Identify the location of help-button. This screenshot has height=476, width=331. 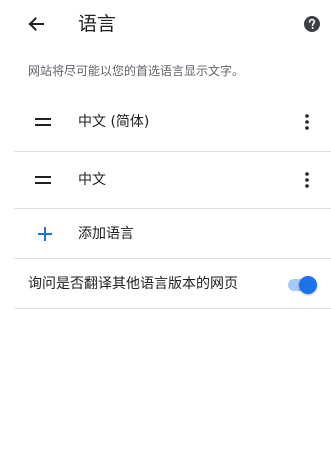
(312, 24).